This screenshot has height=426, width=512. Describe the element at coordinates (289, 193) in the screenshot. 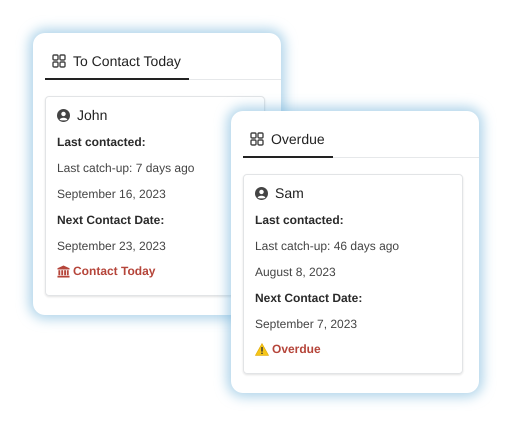

I see `contact-name: Sam` at that location.